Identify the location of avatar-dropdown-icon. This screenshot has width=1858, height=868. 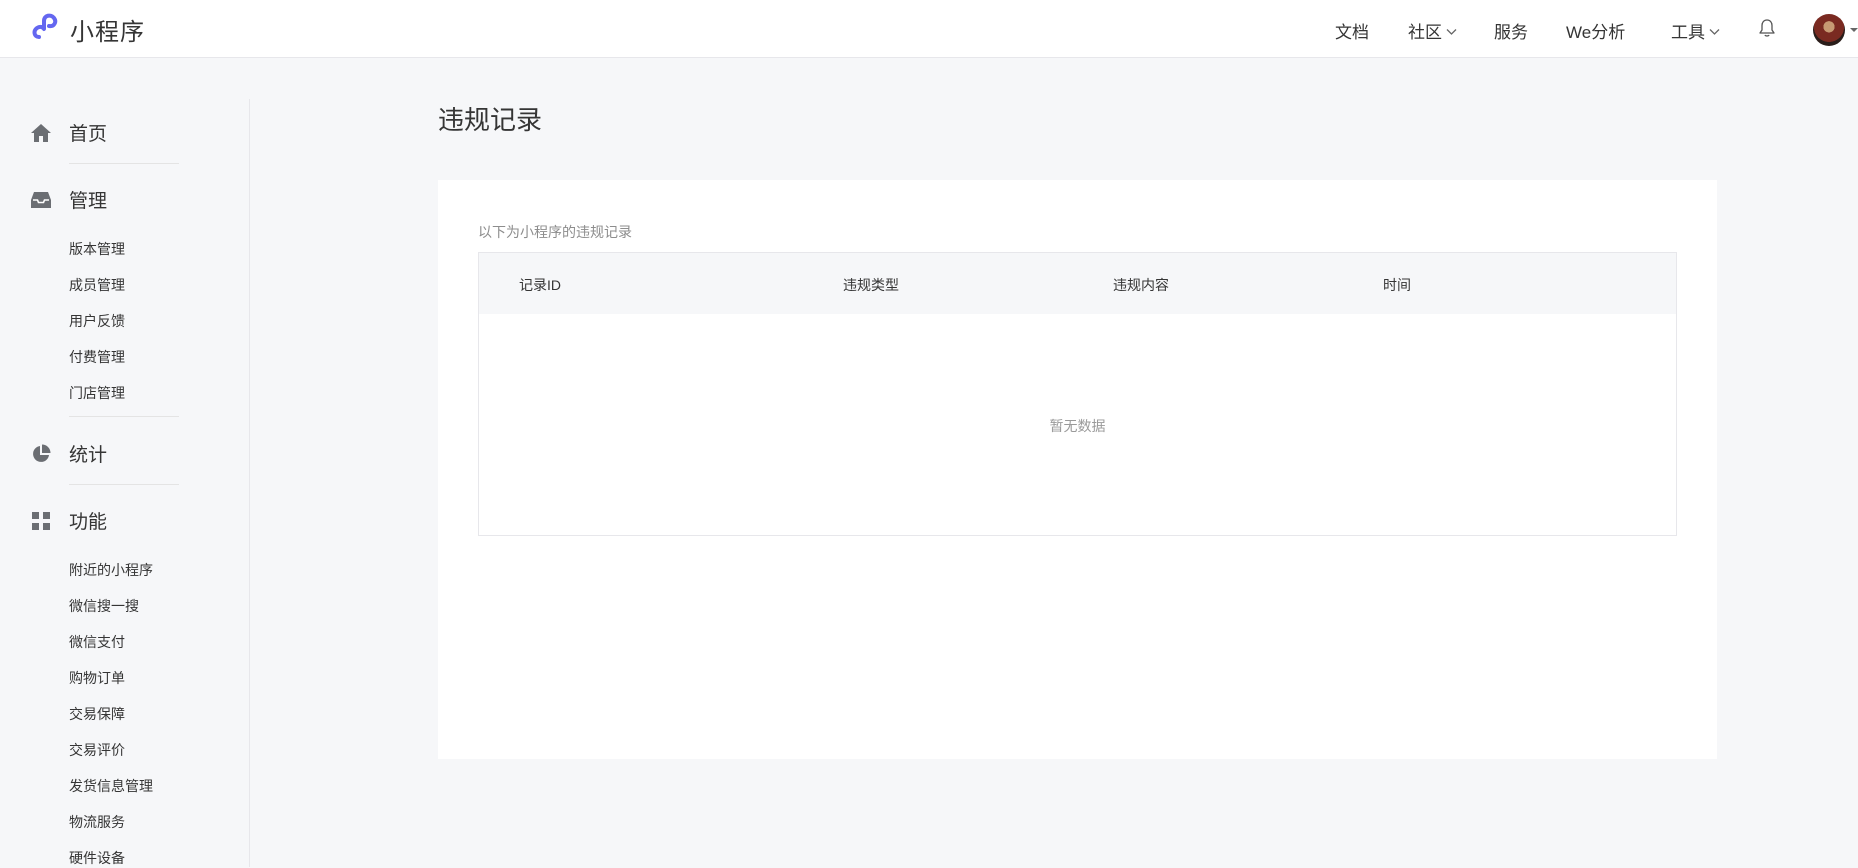
(1854, 30).